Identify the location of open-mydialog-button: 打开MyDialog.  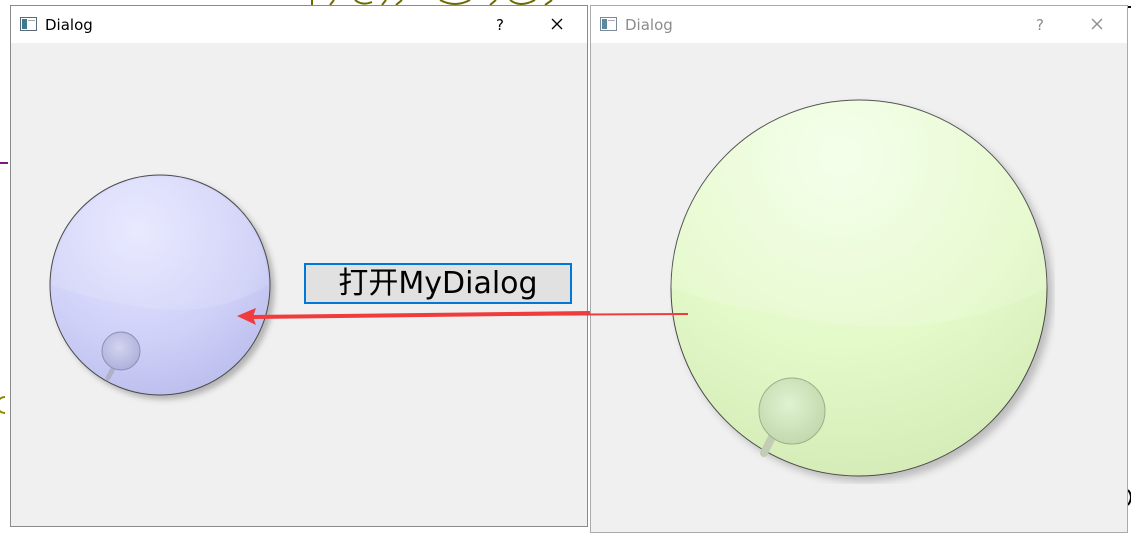
(438, 283).